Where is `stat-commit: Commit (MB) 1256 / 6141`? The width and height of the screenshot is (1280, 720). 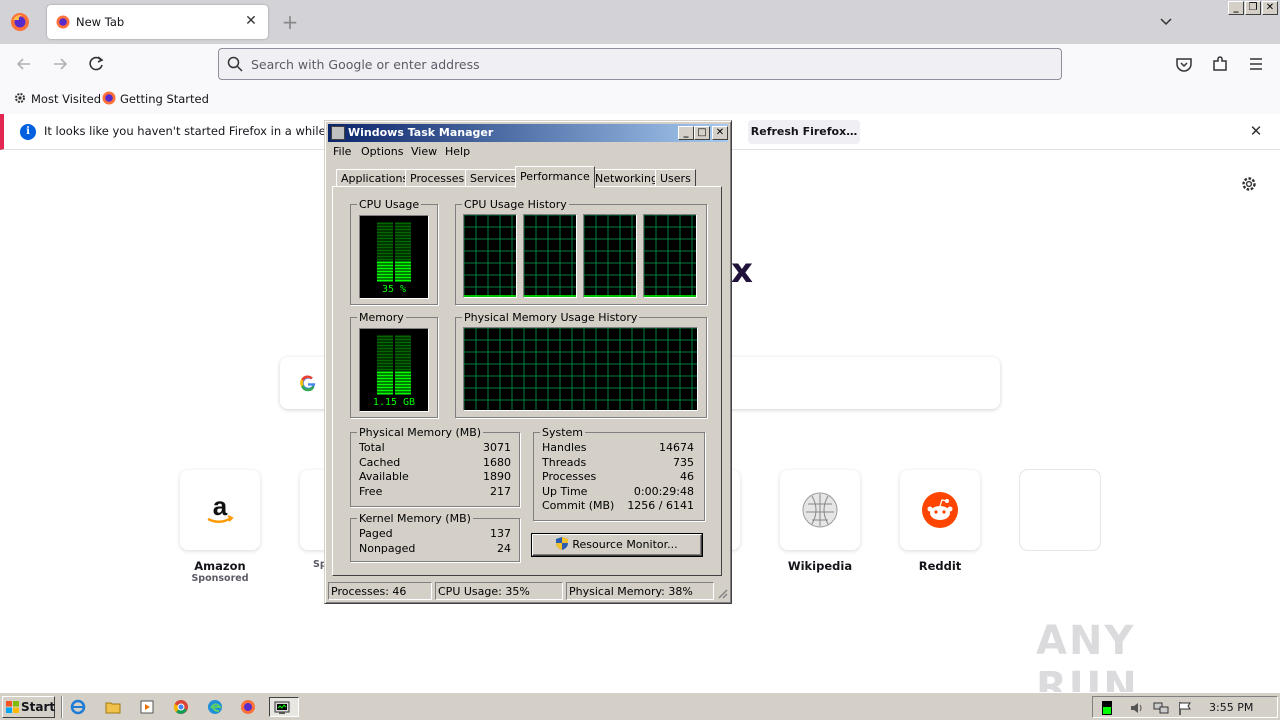 stat-commit: Commit (MB) 1256 / 6141 is located at coordinates (618, 506).